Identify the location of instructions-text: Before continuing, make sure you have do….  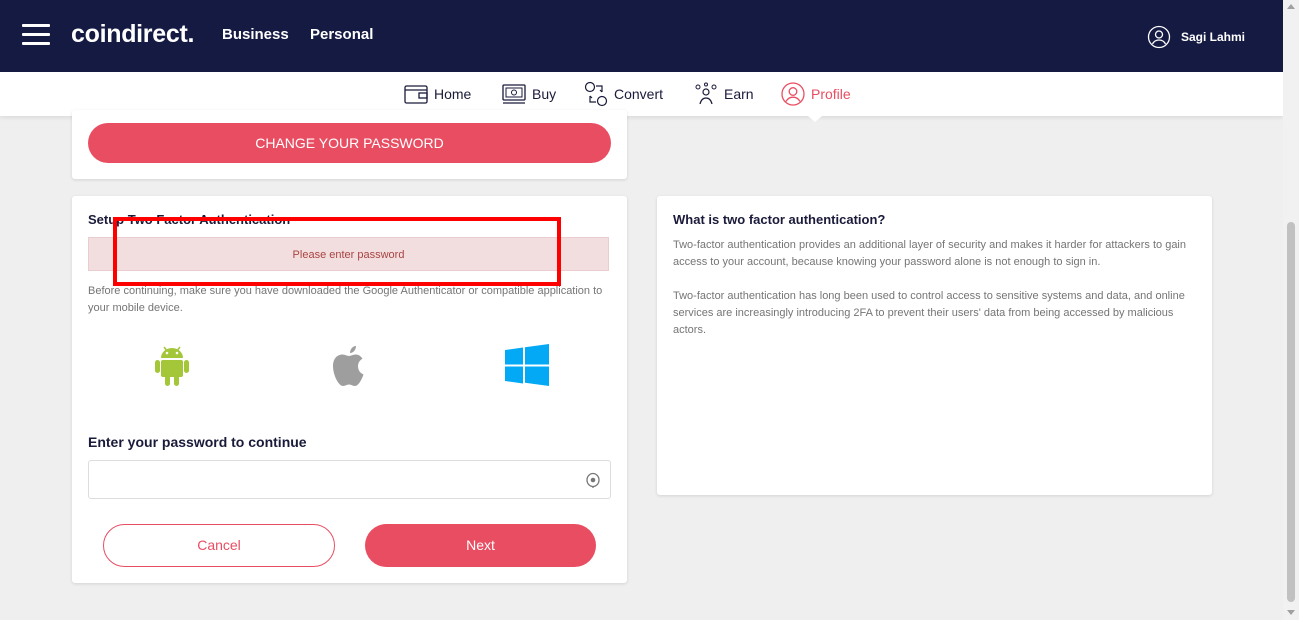
(345, 299).